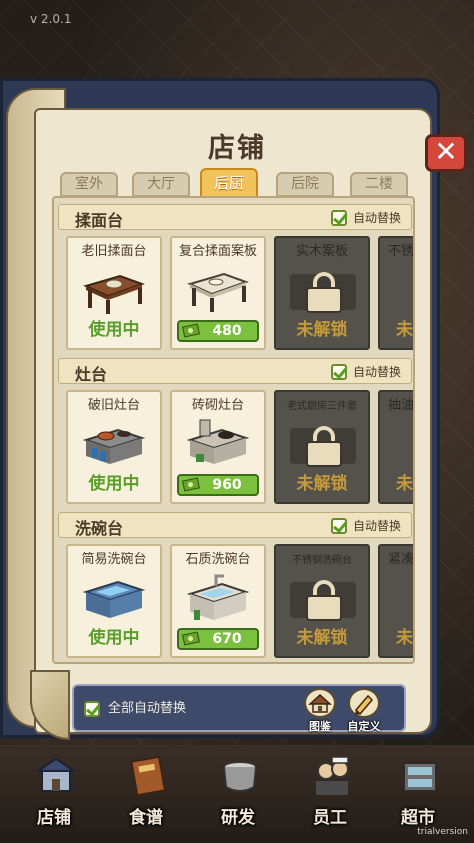  What do you see at coordinates (240, 776) in the screenshot?
I see `pot-icon` at bounding box center [240, 776].